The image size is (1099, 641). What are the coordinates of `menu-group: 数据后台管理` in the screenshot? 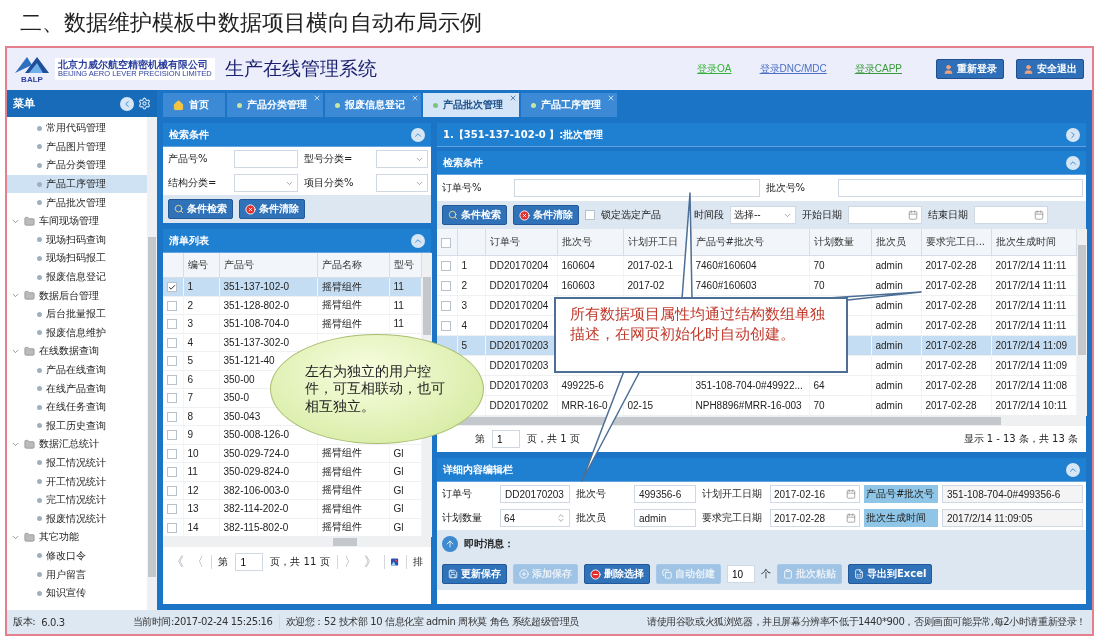 It's located at (77, 295).